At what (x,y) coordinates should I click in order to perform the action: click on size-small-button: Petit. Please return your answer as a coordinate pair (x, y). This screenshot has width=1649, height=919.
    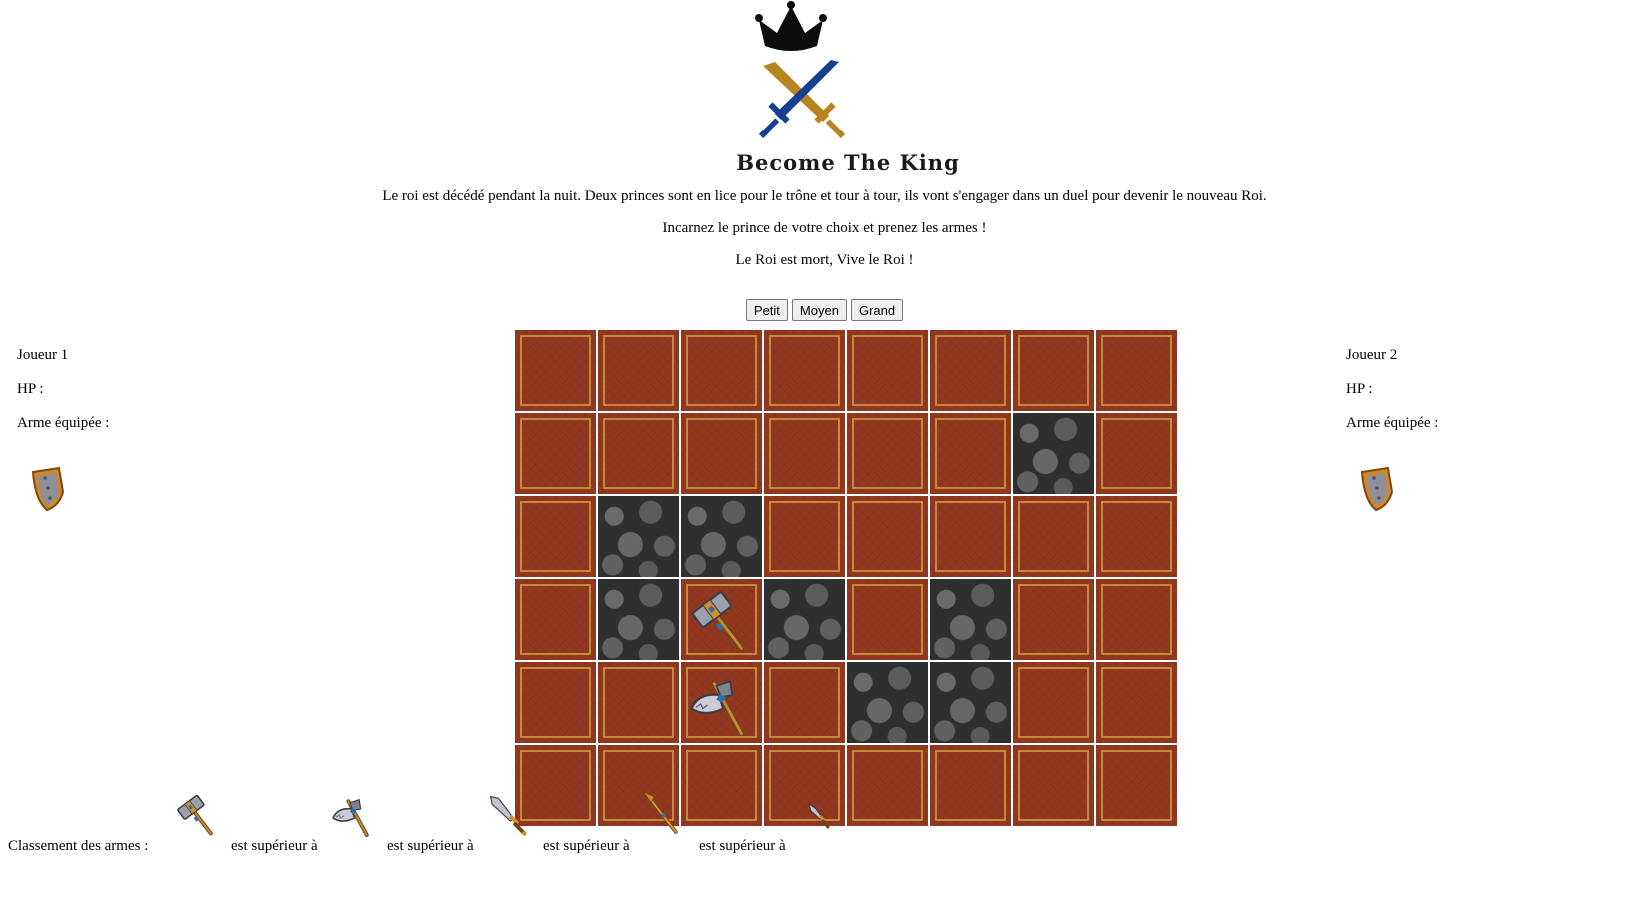
    Looking at the image, I should click on (766, 310).